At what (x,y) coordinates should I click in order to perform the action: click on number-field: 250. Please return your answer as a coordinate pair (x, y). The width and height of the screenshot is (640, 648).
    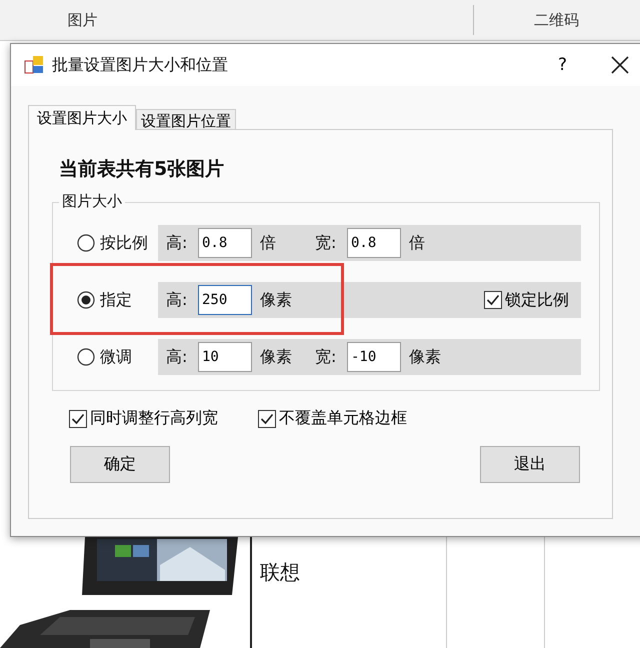
    Looking at the image, I should click on (225, 300).